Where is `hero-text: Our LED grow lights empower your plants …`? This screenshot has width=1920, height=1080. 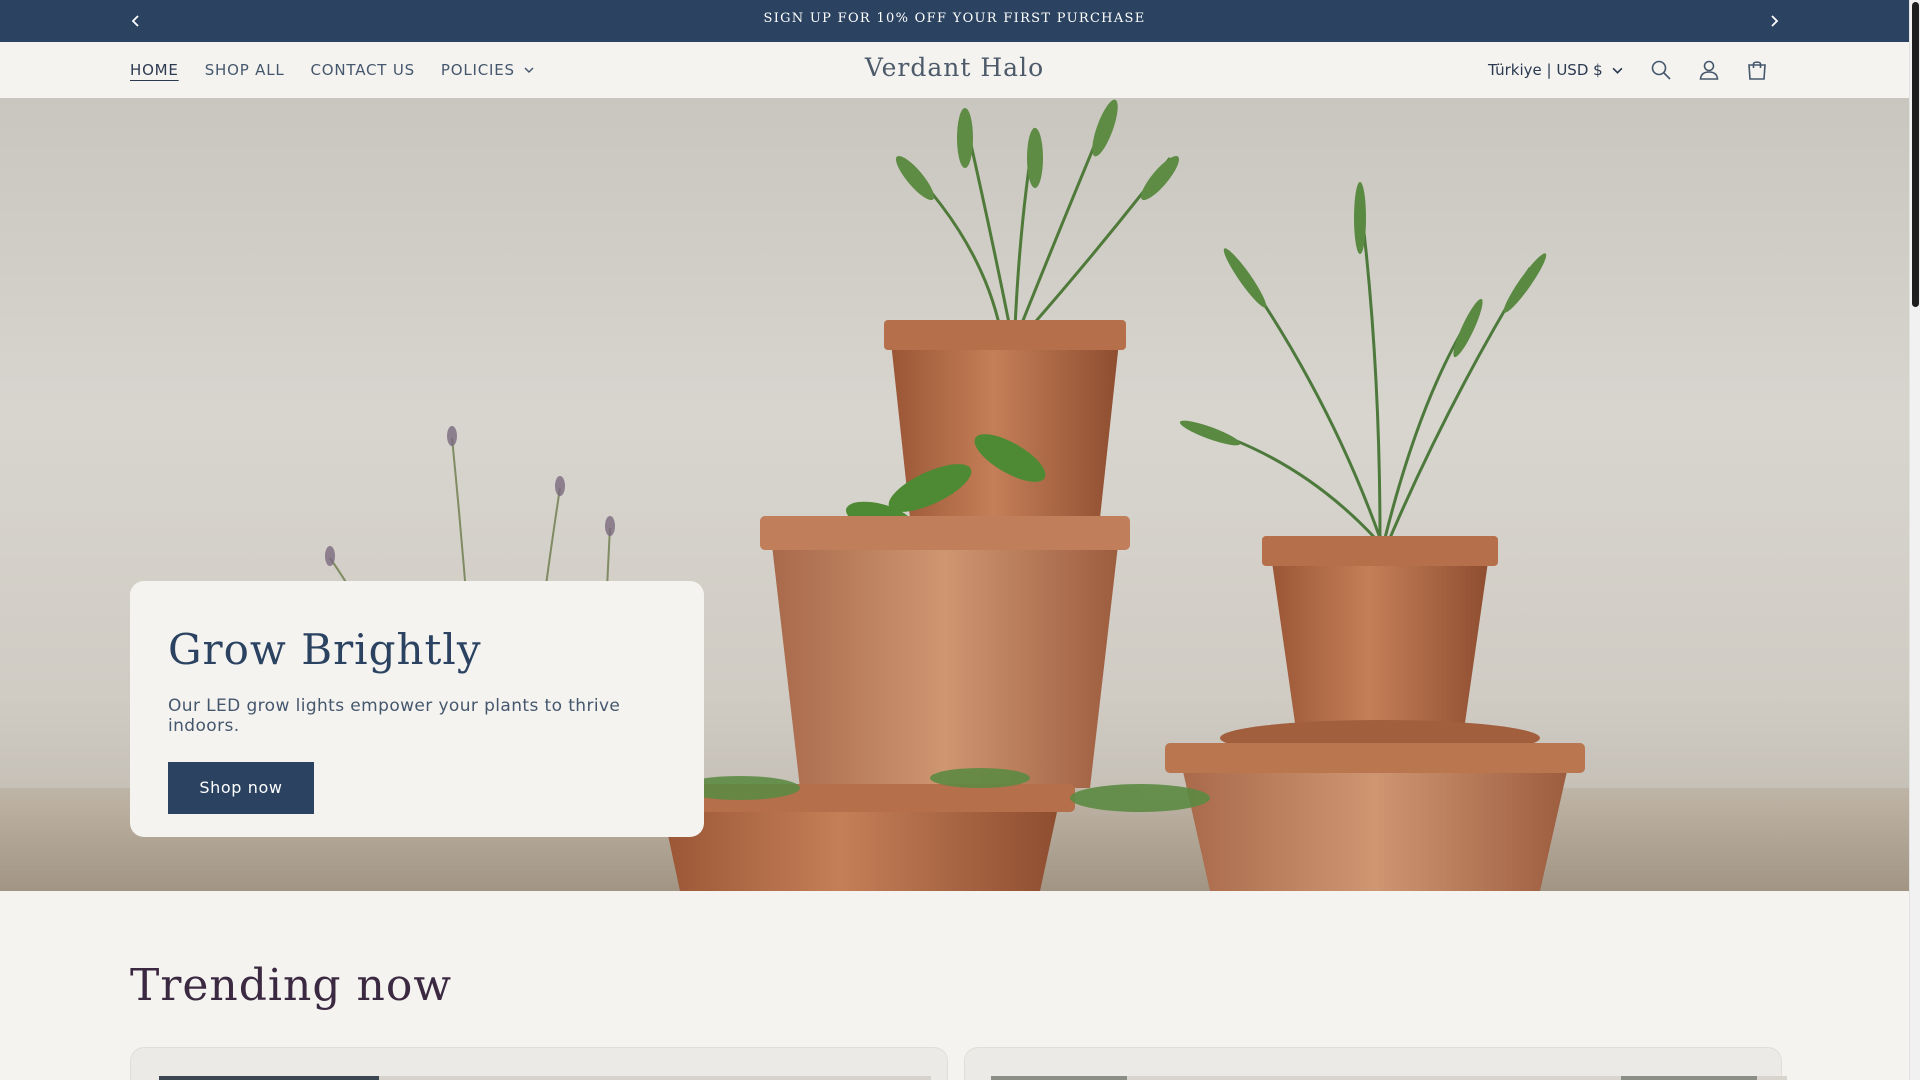
hero-text: Our LED grow lights empower your plants … is located at coordinates (394, 716).